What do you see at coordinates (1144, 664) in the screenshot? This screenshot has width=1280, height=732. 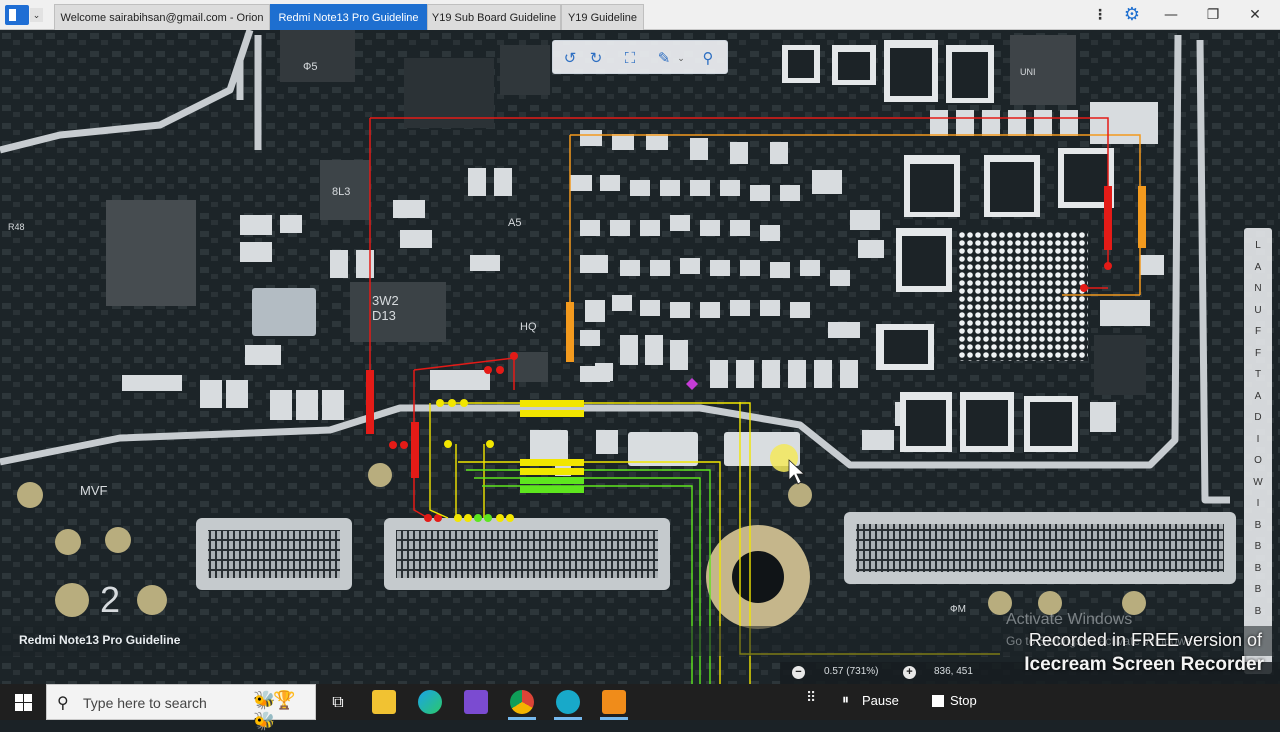 I see `recorder-watermark-line2: Icecream Screen Recorder` at bounding box center [1144, 664].